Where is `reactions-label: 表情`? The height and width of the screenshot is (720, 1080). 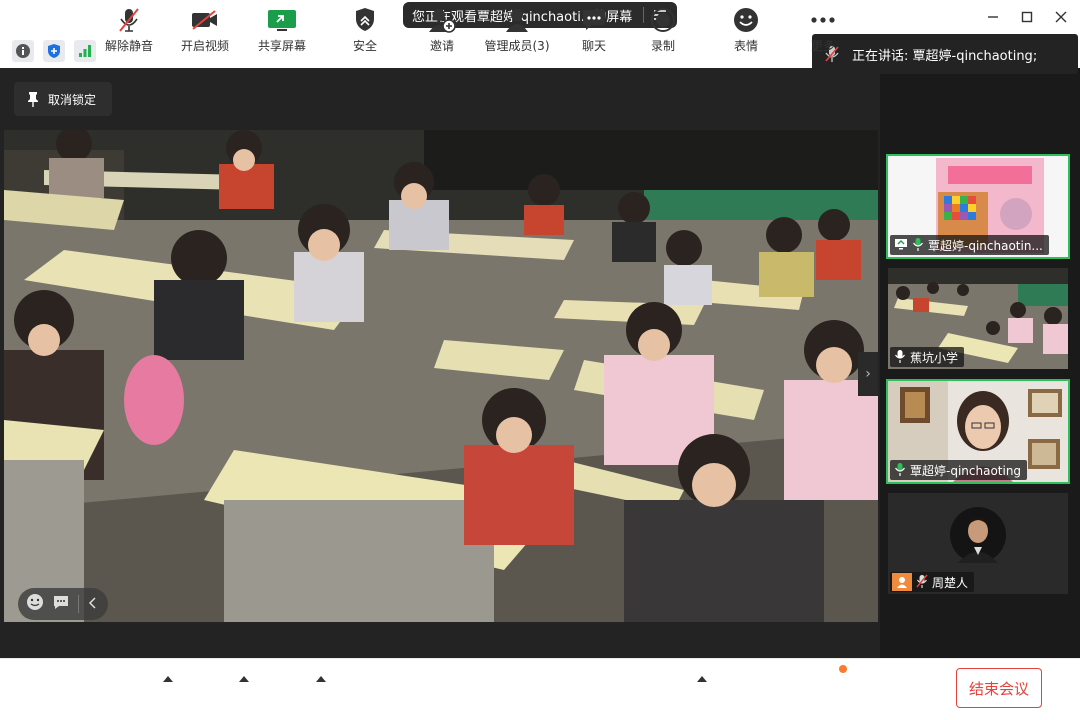
reactions-label: 表情 is located at coordinates (745, 46).